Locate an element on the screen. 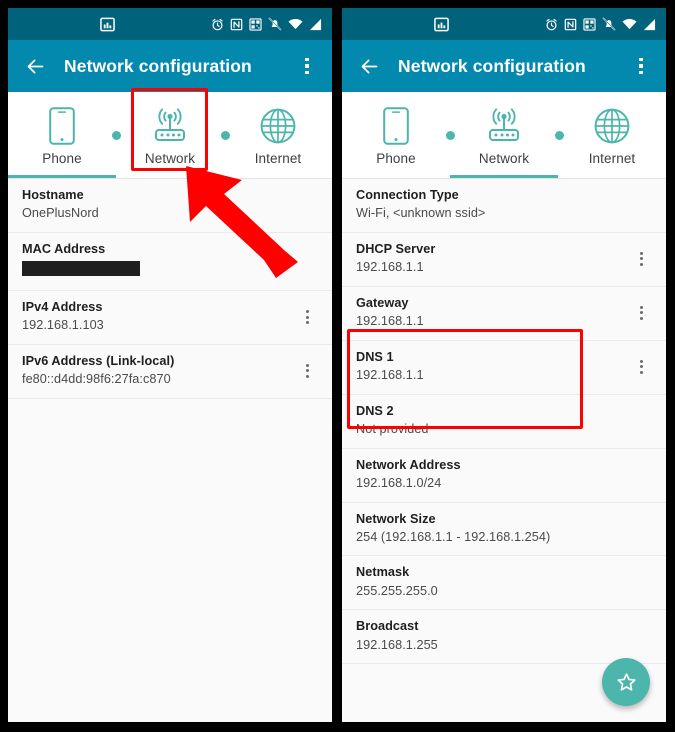 This screenshot has width=675, height=732. list-item-text: DNS 2 Not provided is located at coordinates (493, 421).